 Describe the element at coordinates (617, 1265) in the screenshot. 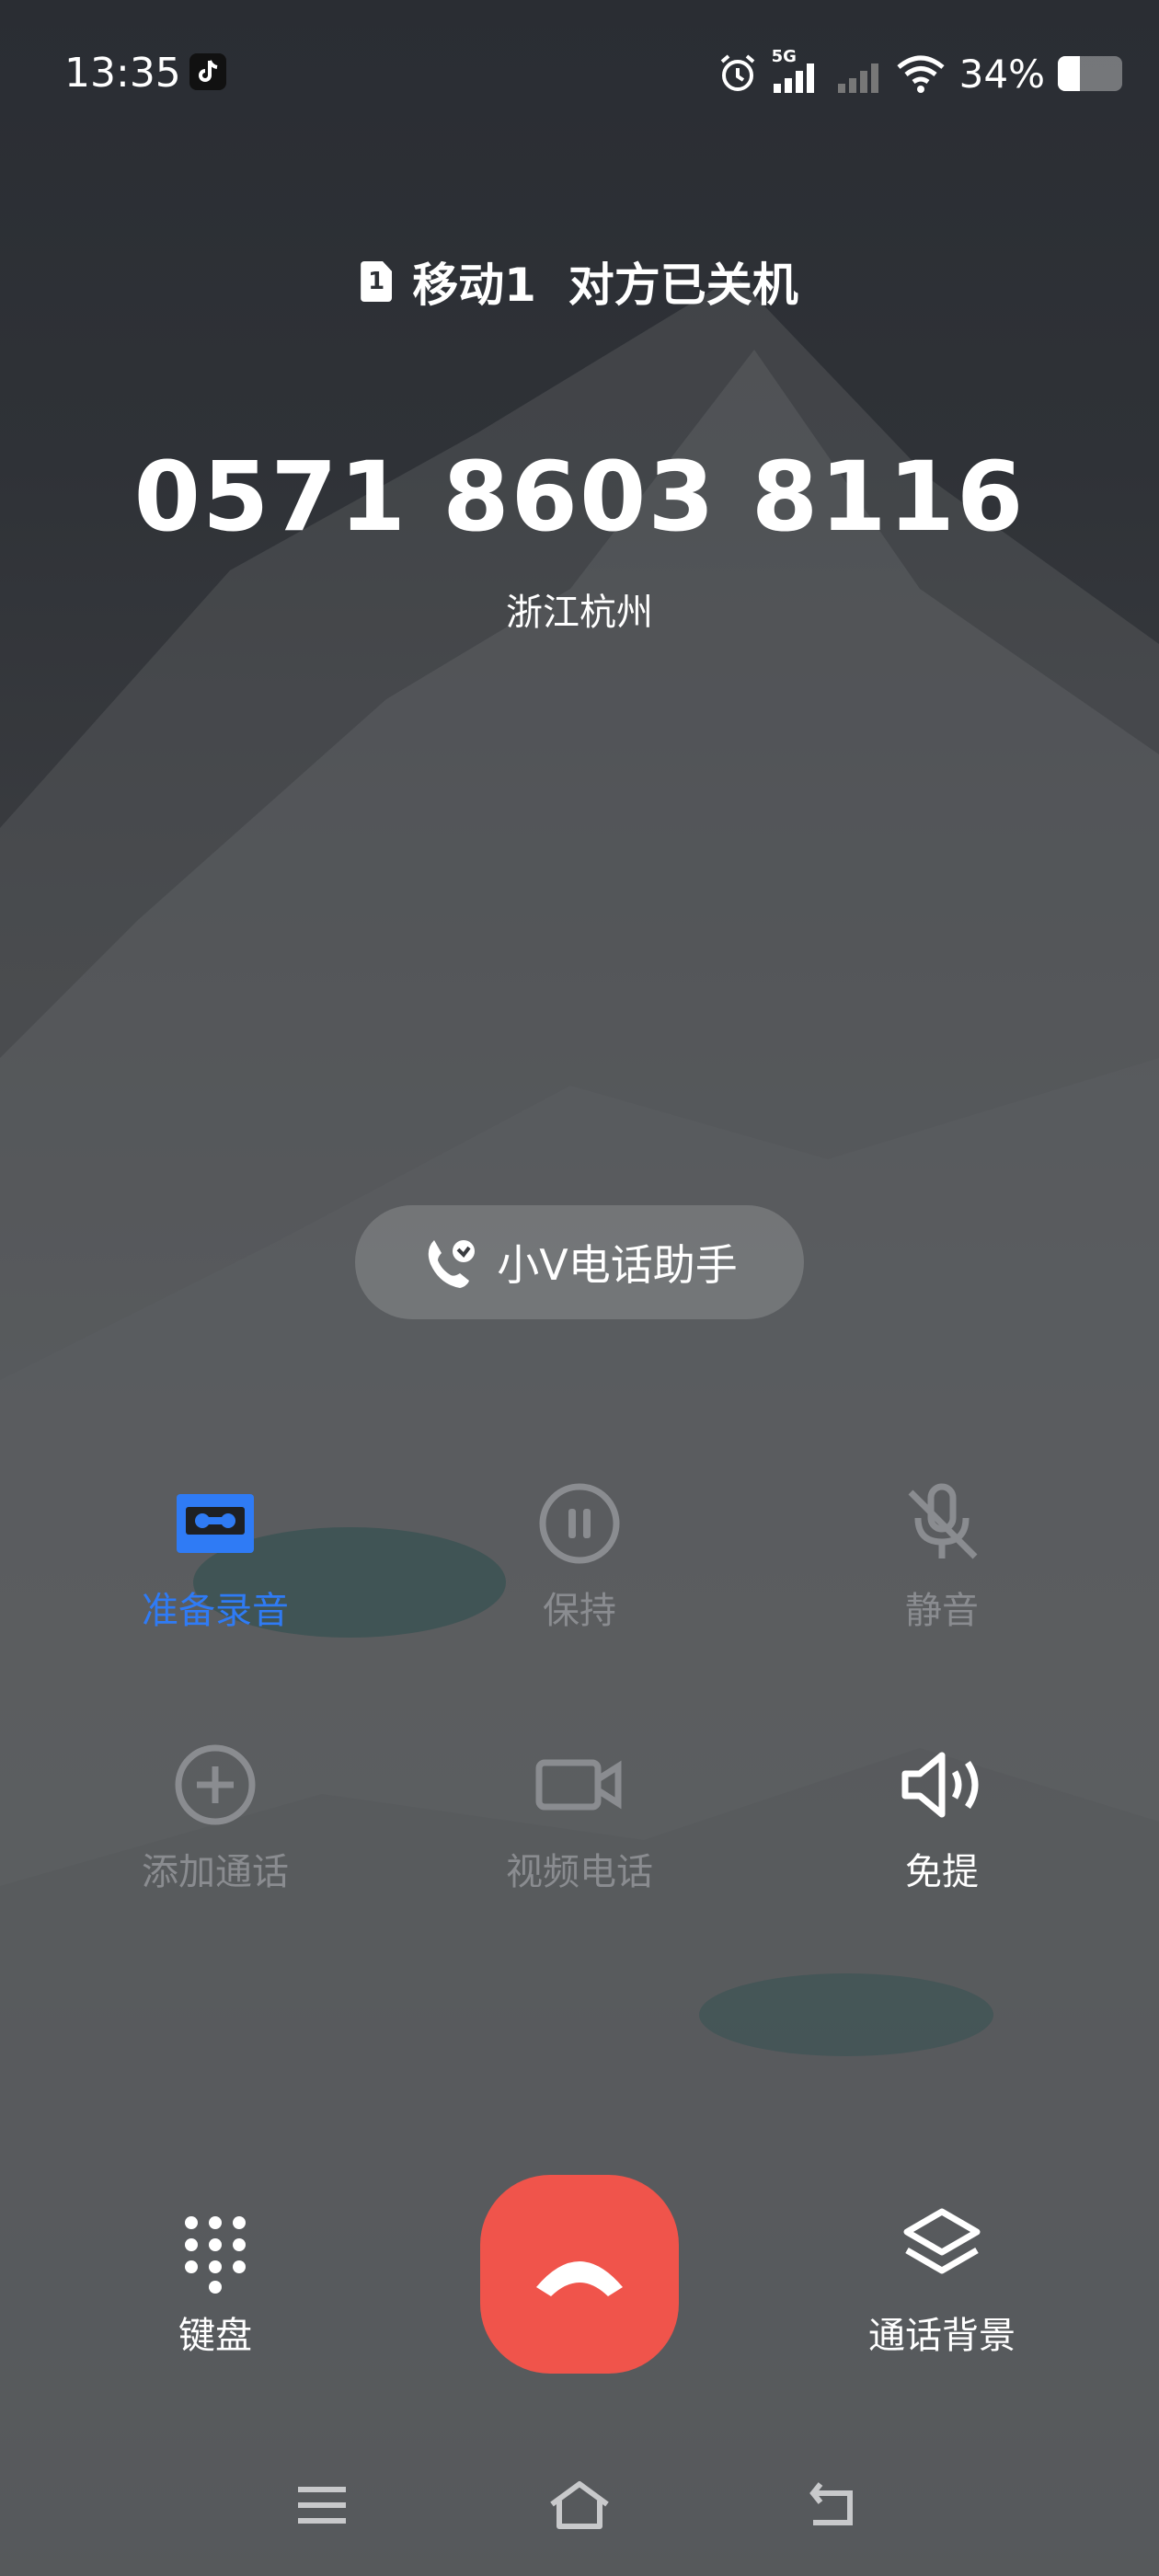

I see `assistant-label: 小V电话助手` at that location.